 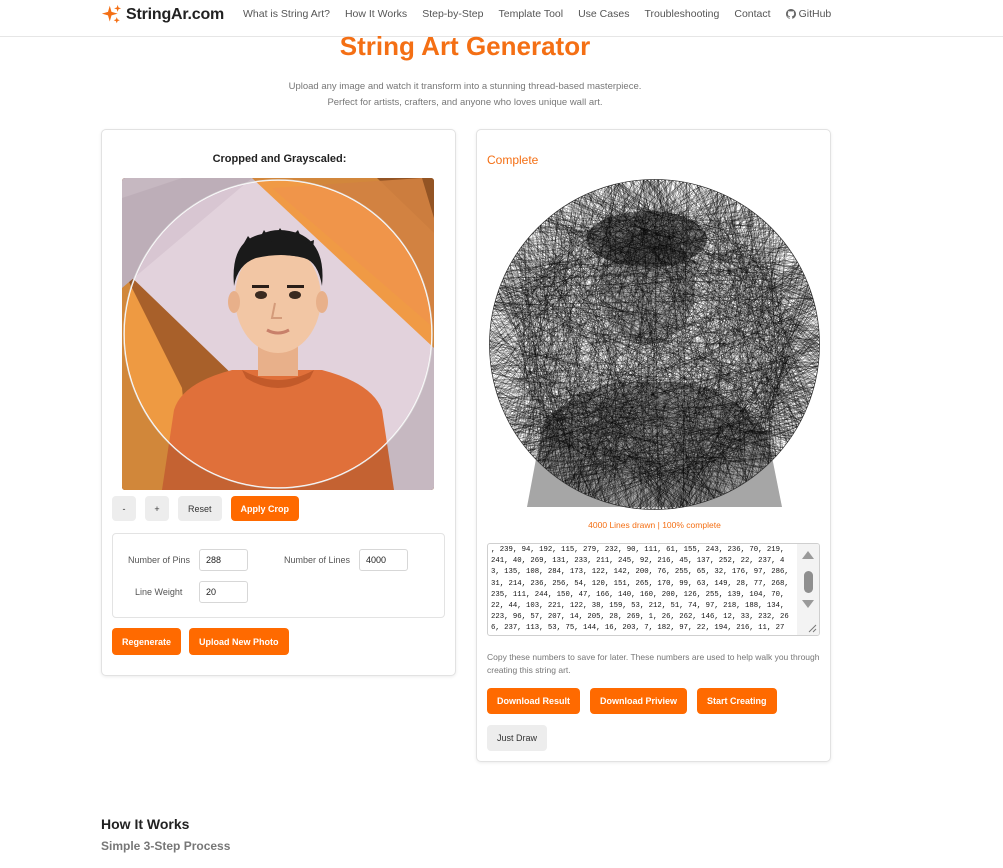 I want to click on scrollbar, so click(x=808, y=589).